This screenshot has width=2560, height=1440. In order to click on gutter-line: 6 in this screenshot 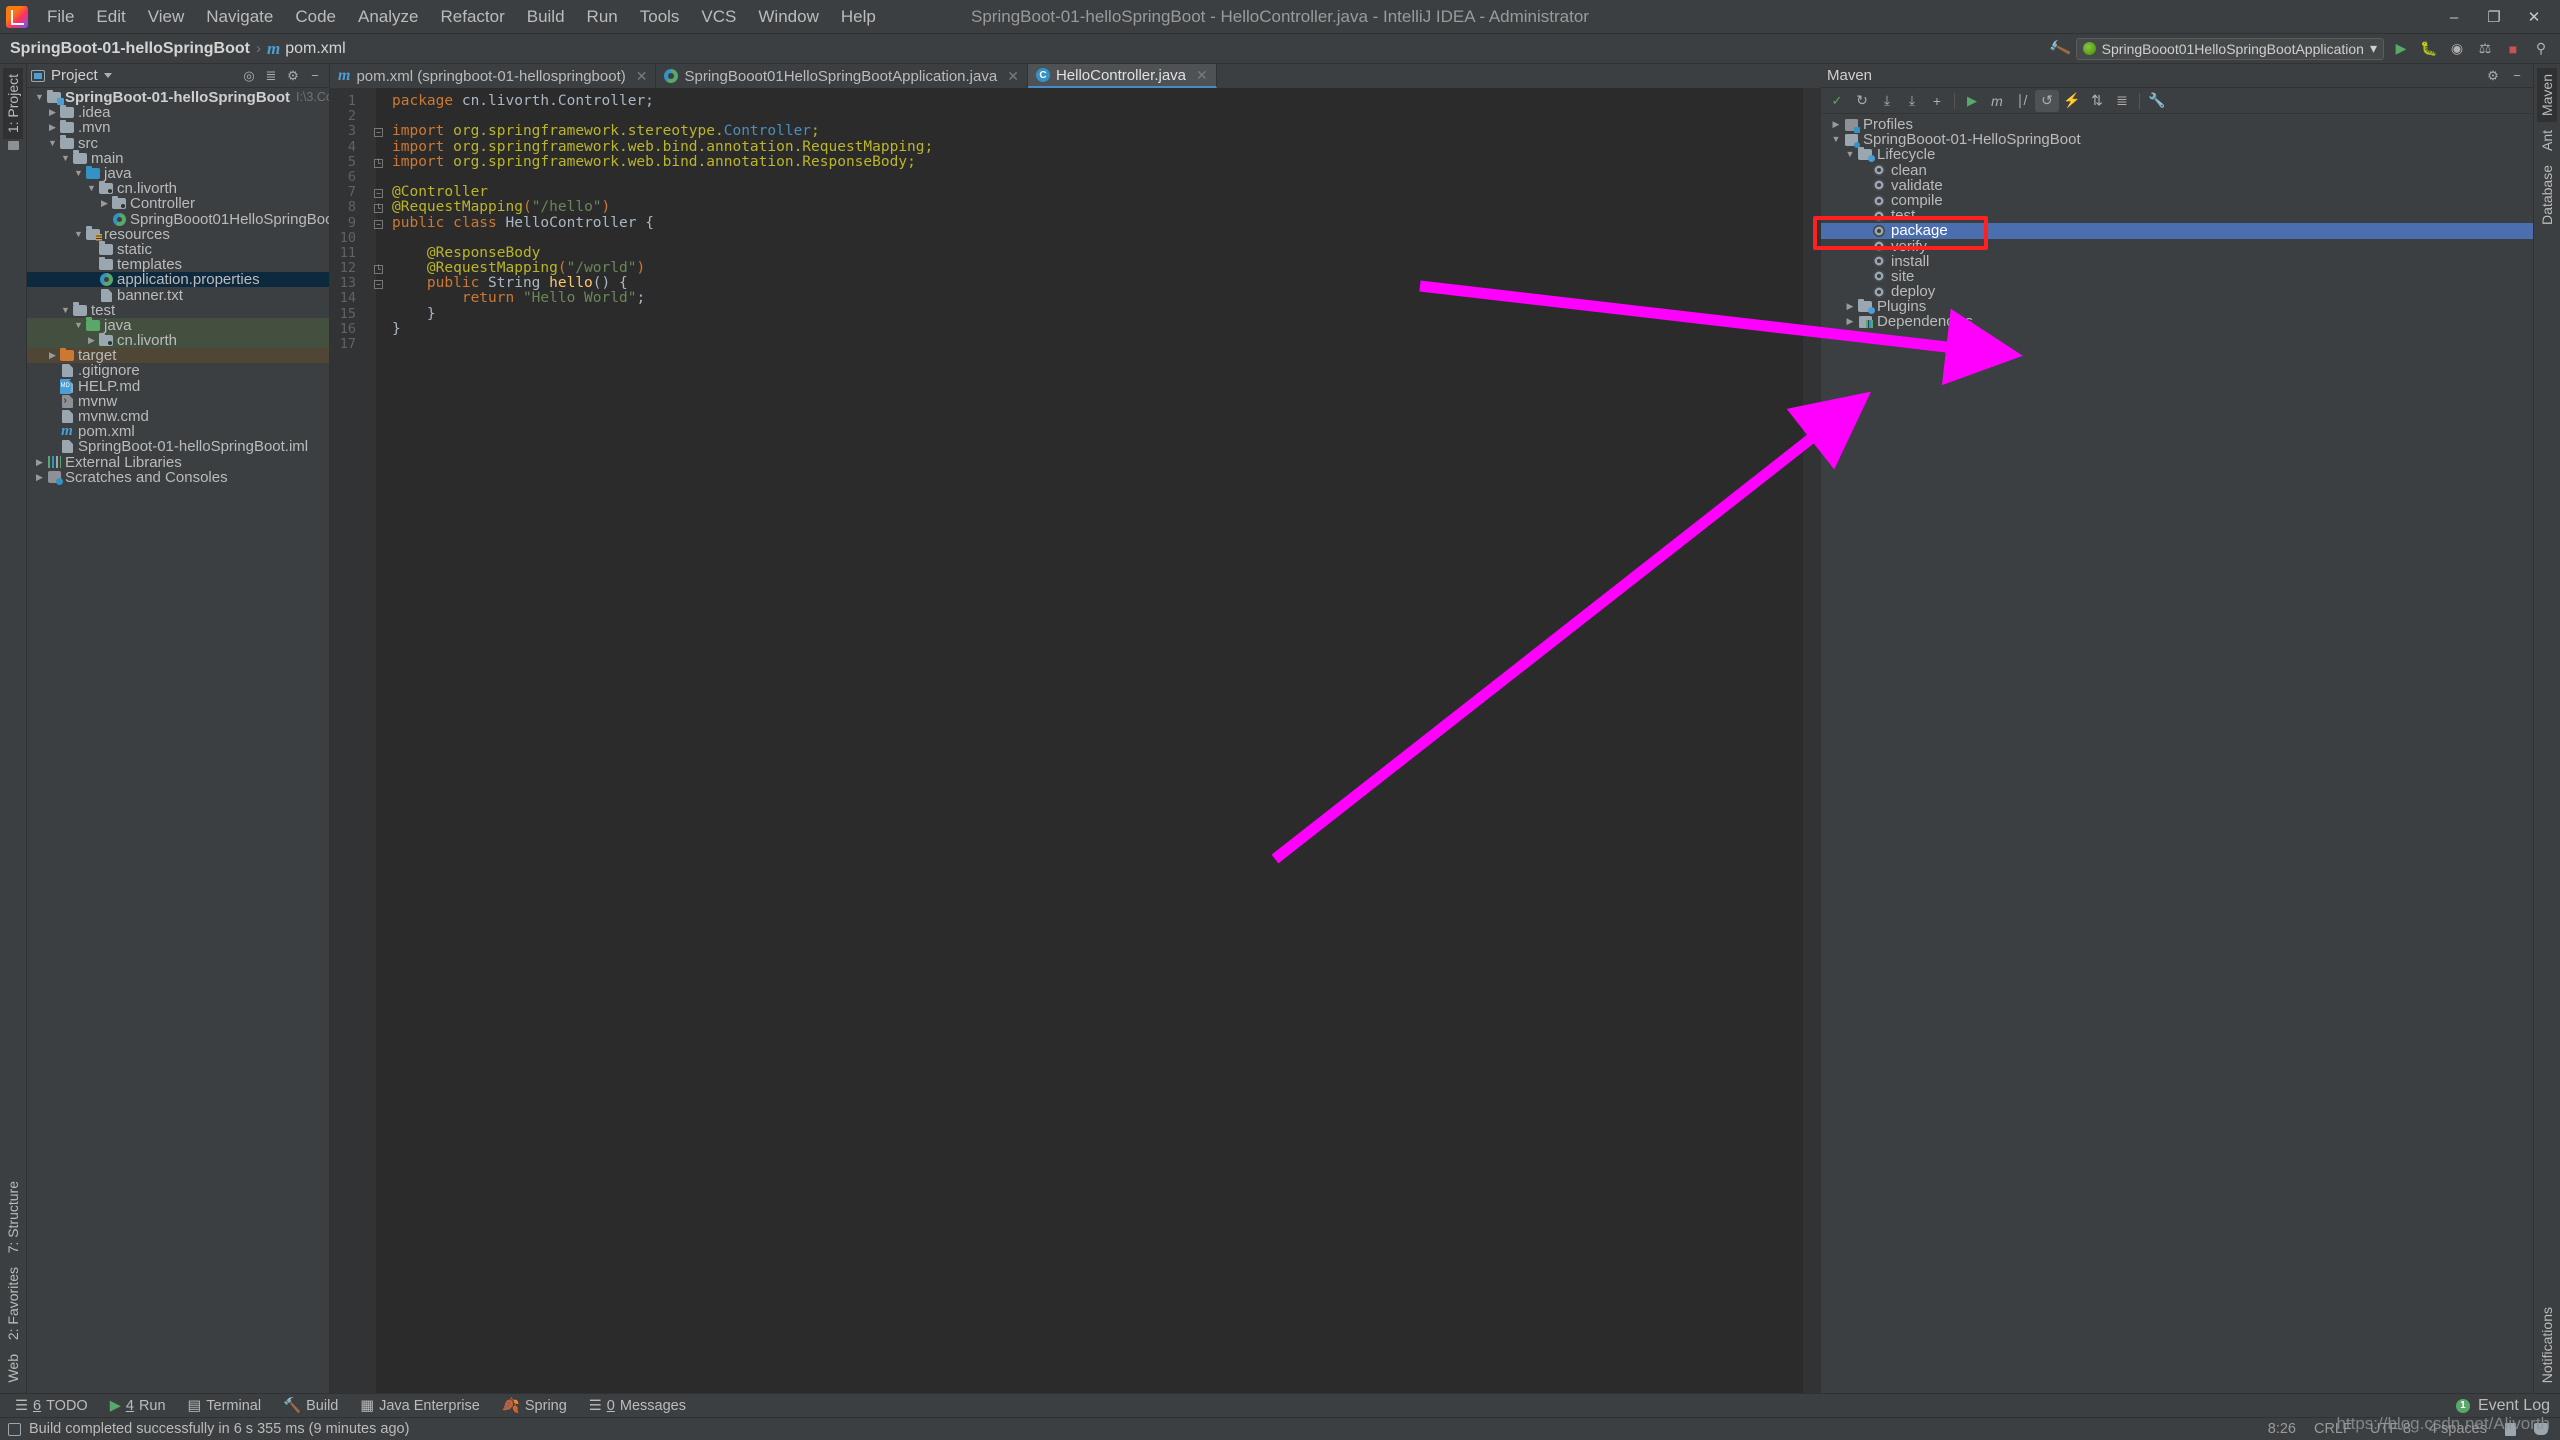, I will do `click(353, 177)`.